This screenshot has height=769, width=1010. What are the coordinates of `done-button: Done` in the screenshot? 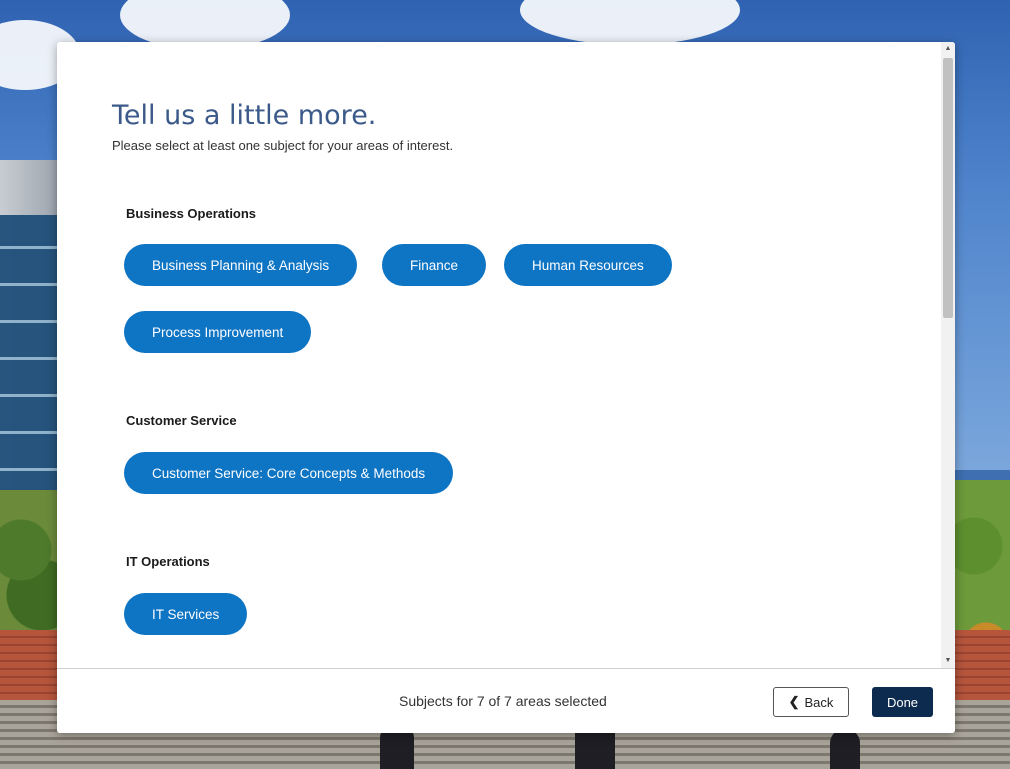 It's located at (902, 702).